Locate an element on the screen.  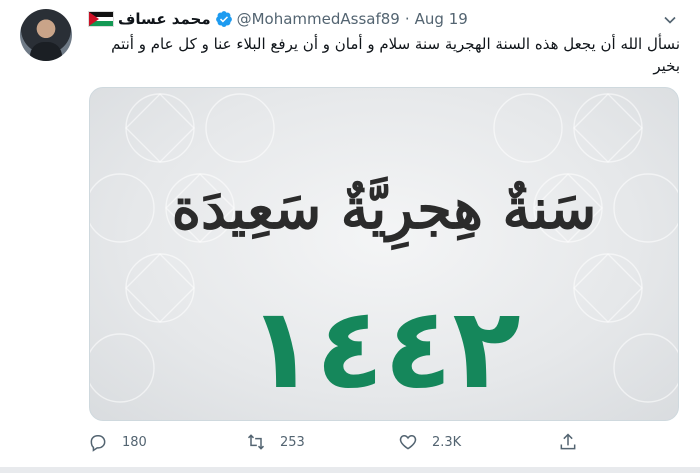
image-title-calligraphy: سَنةٌ هِجرِيَّةٌ سَعِيدَة is located at coordinates (384, 209).